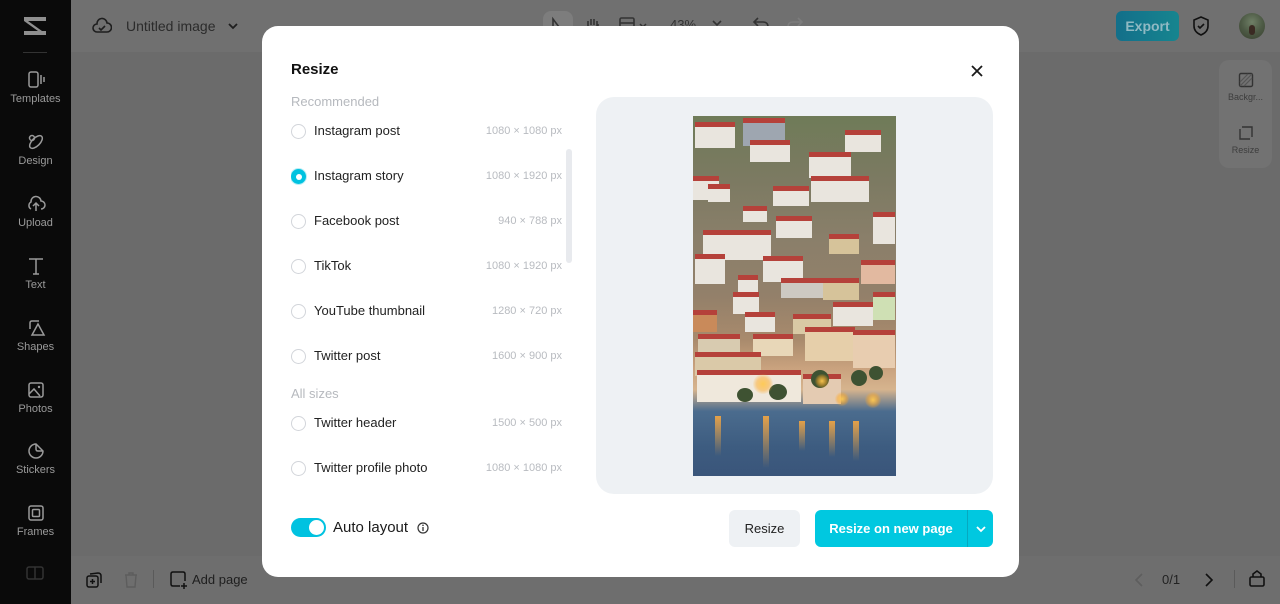 This screenshot has width=1280, height=604. I want to click on duplicate-page-icon, so click(94, 580).